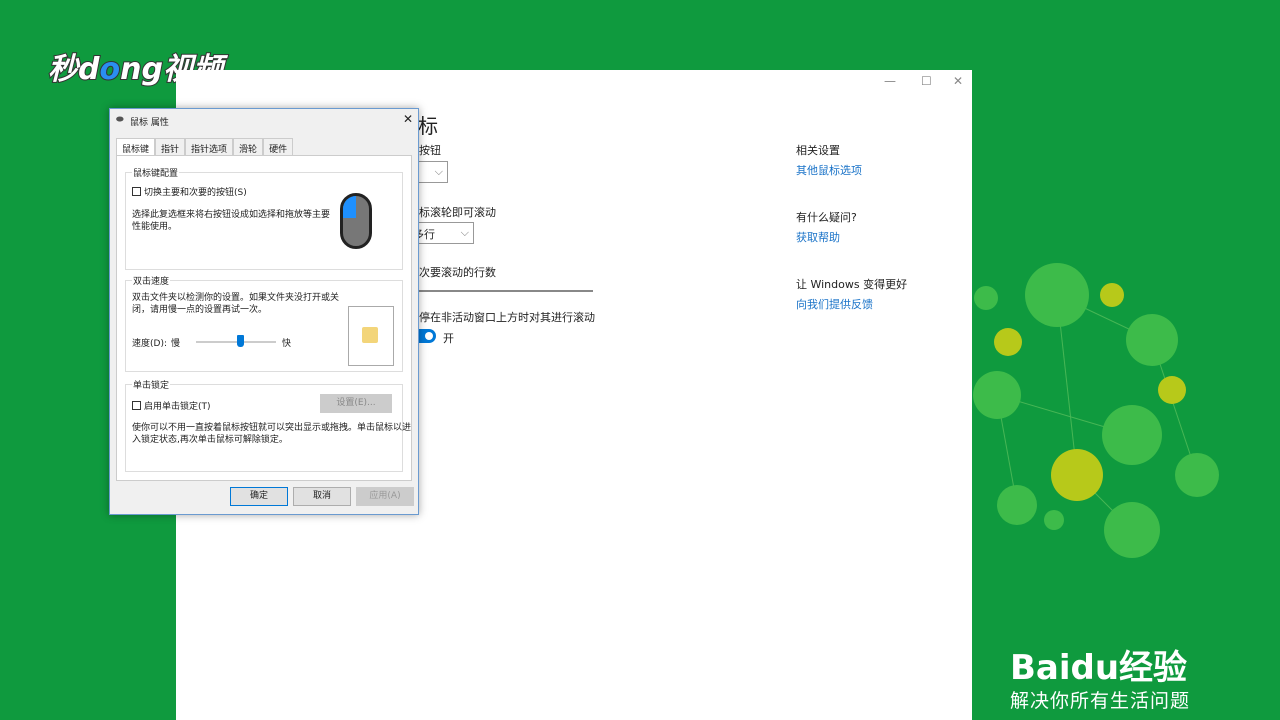 This screenshot has width=1280, height=720. Describe the element at coordinates (195, 193) in the screenshot. I see `checkbox-label: 切换主要和次要的按钮(S)` at that location.